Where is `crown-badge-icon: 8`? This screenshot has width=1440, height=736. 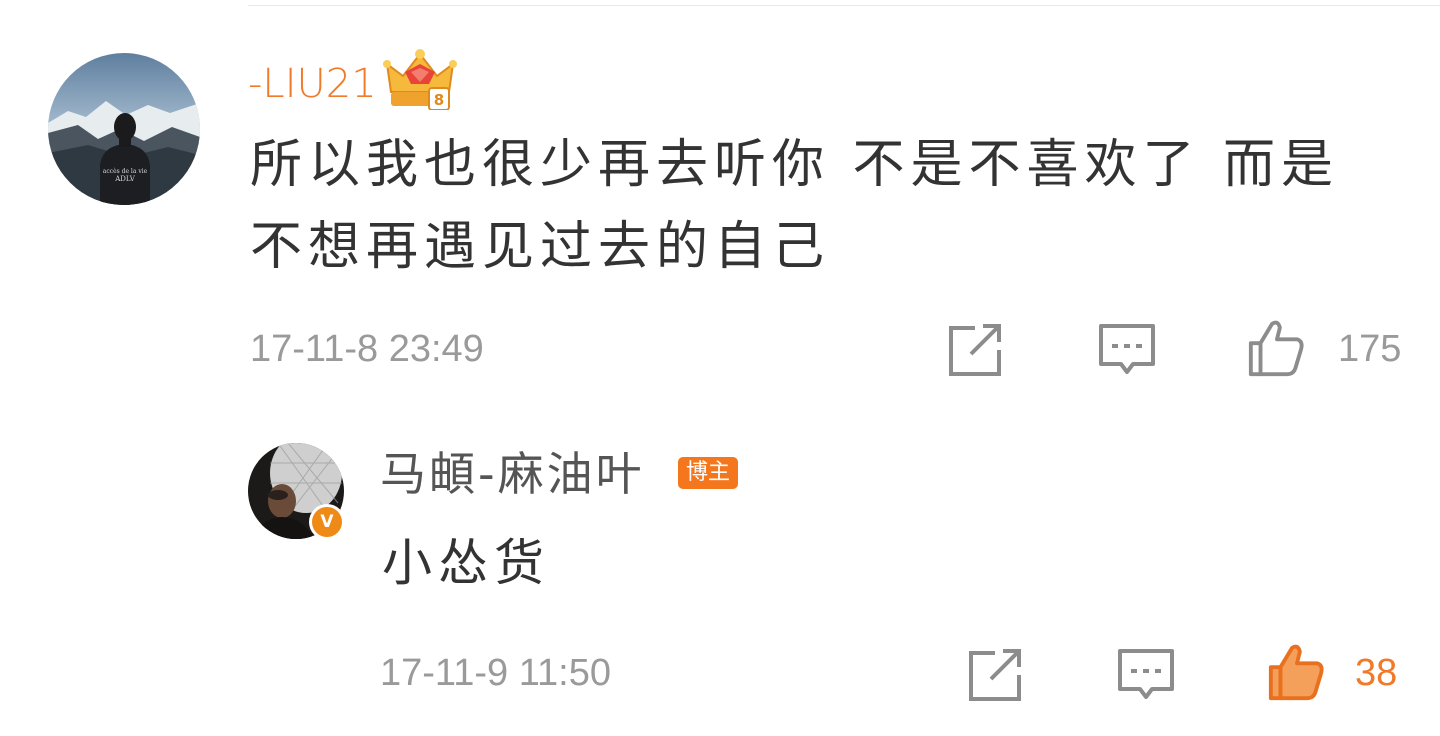
crown-badge-icon: 8 is located at coordinates (420, 79).